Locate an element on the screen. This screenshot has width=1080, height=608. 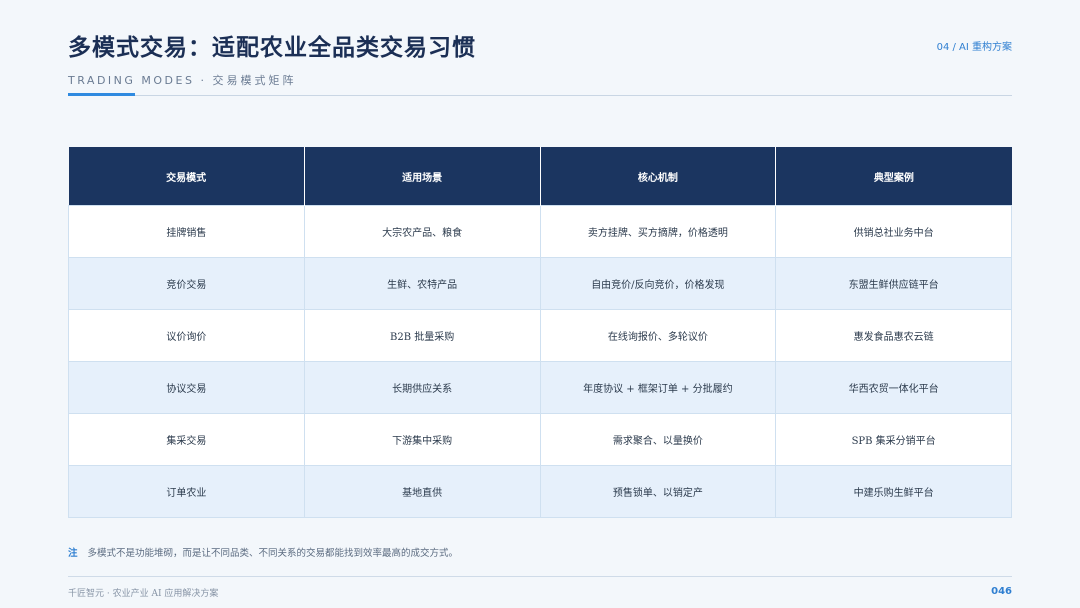
table-cell: 挂牌销售 is located at coordinates (186, 231).